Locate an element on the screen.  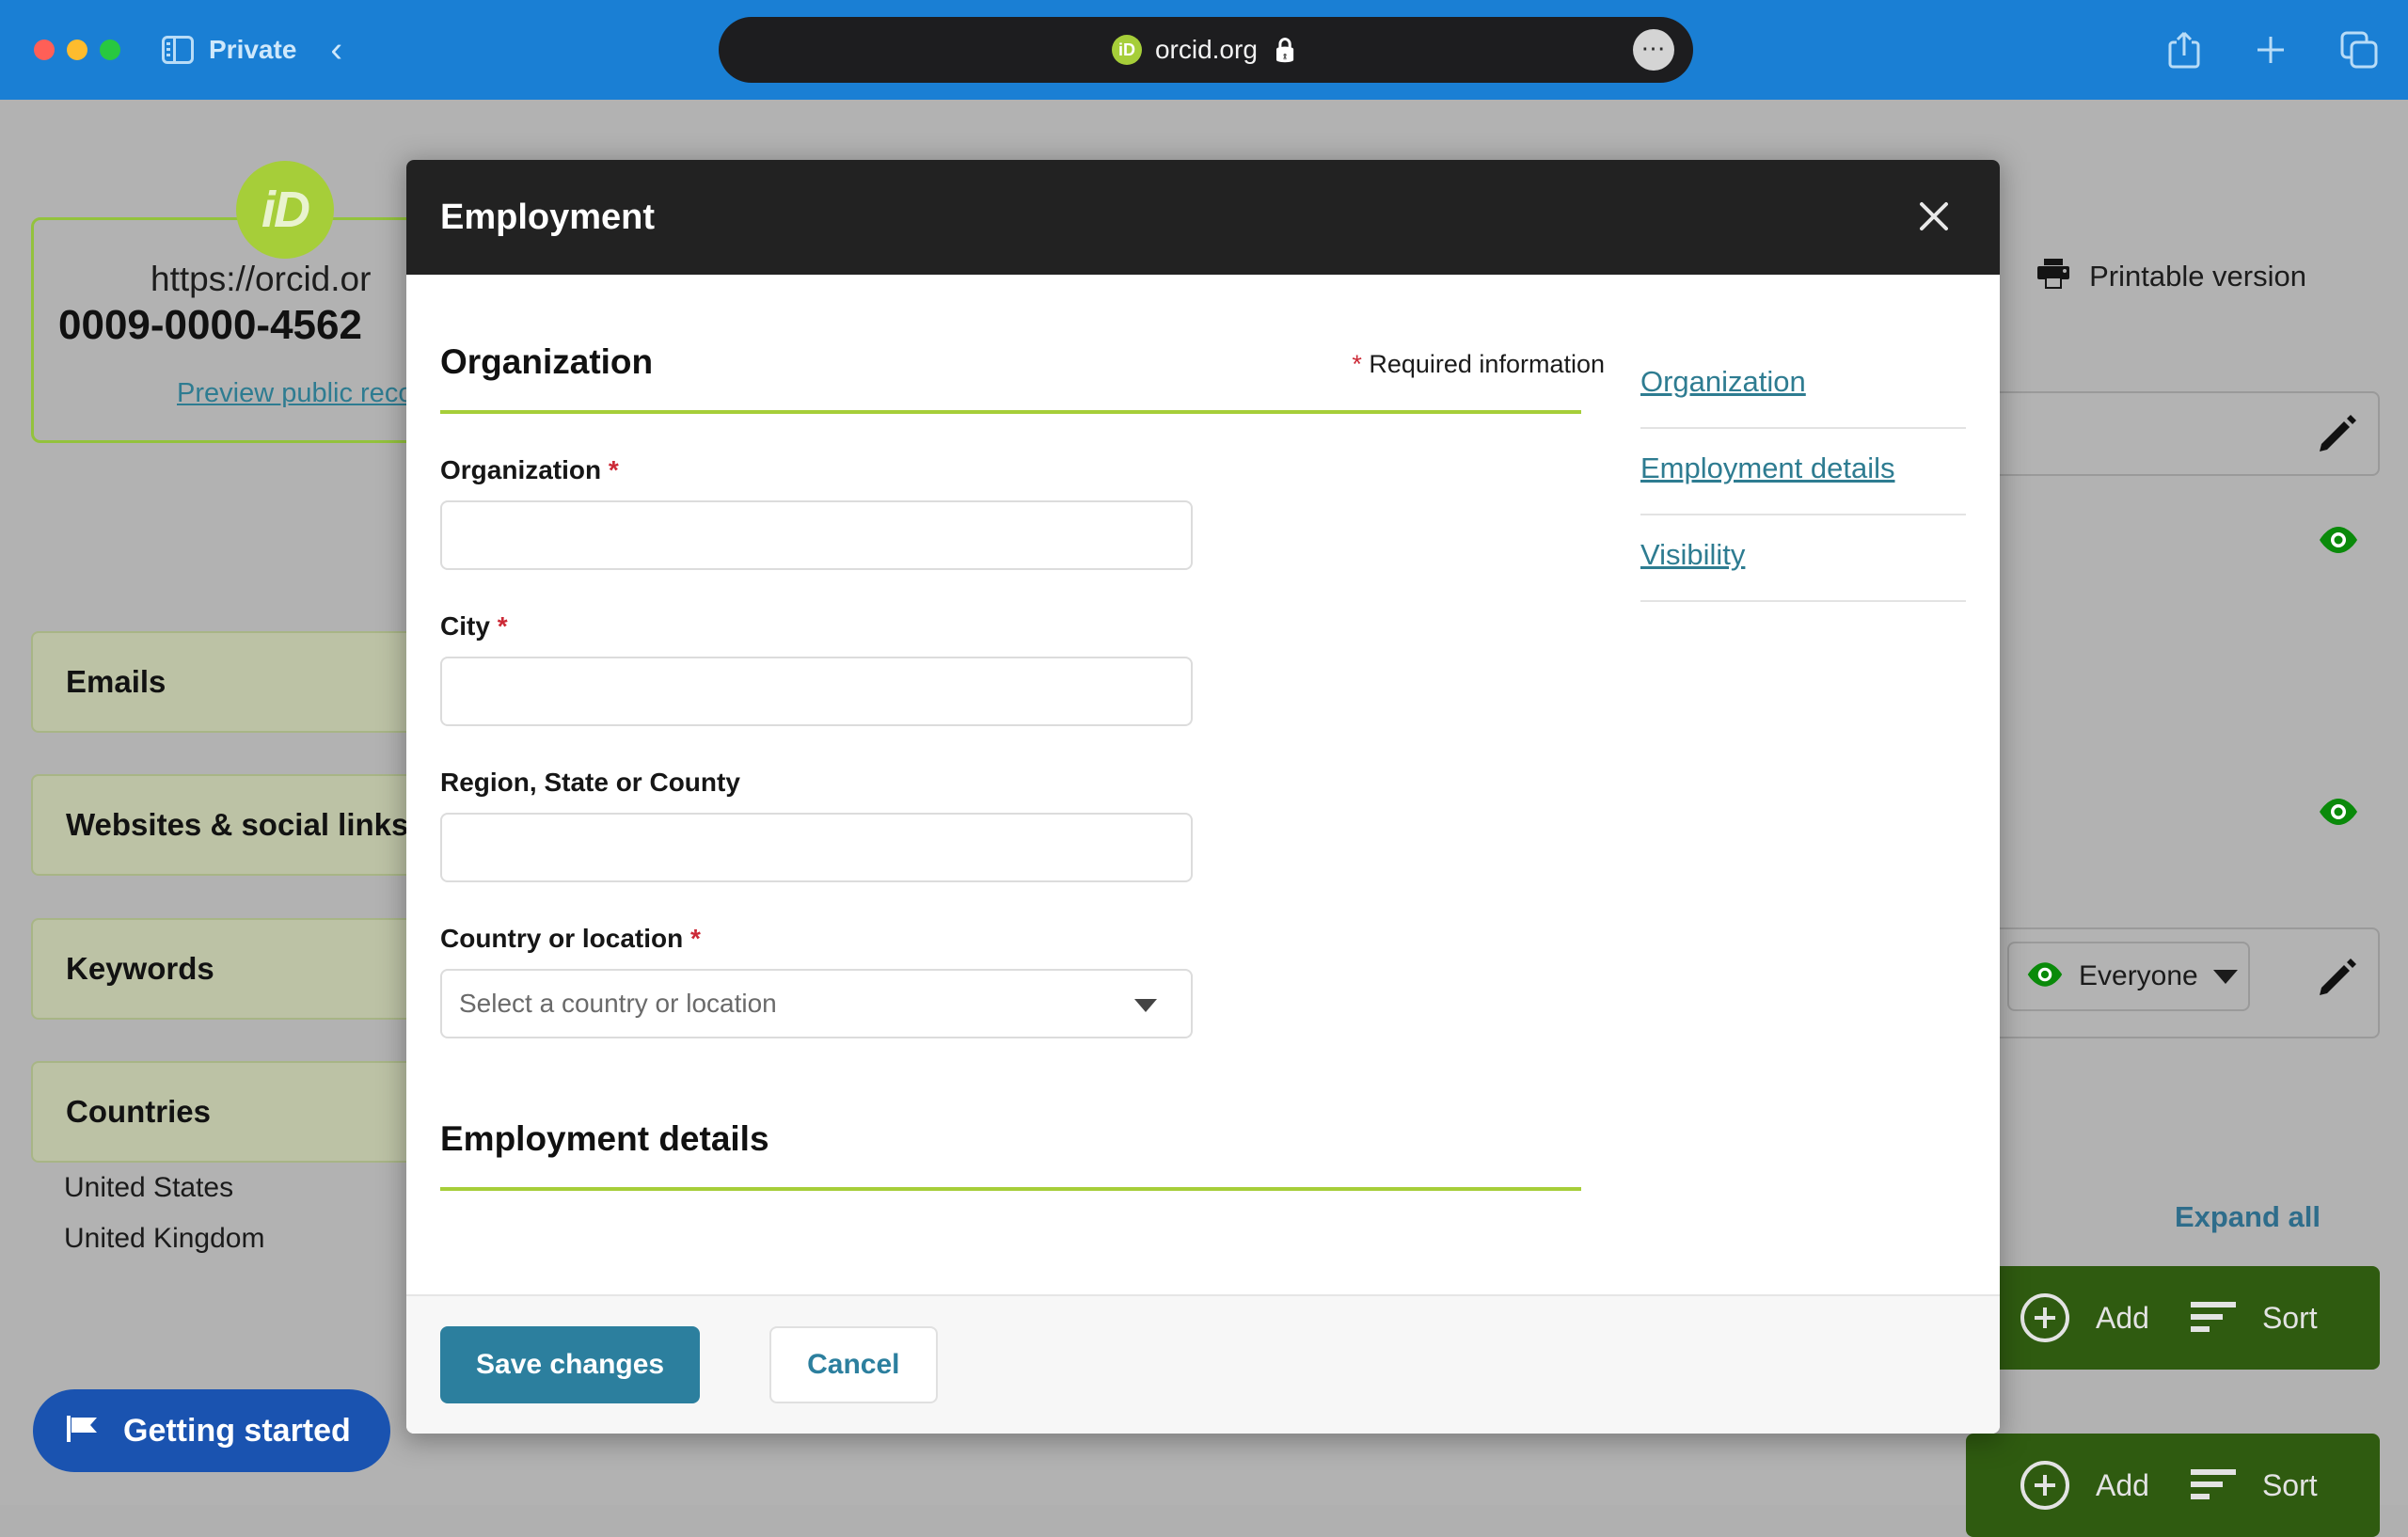
getting-started-button: Getting started is located at coordinates (212, 1430).